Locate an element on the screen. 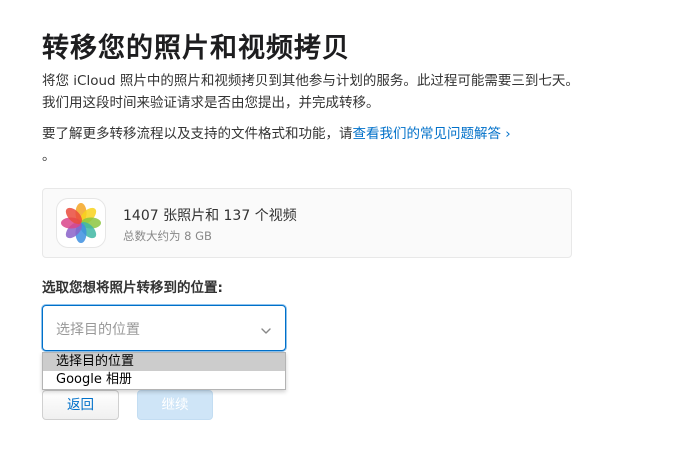  more-info-suffix: 。 is located at coordinates (49, 156).